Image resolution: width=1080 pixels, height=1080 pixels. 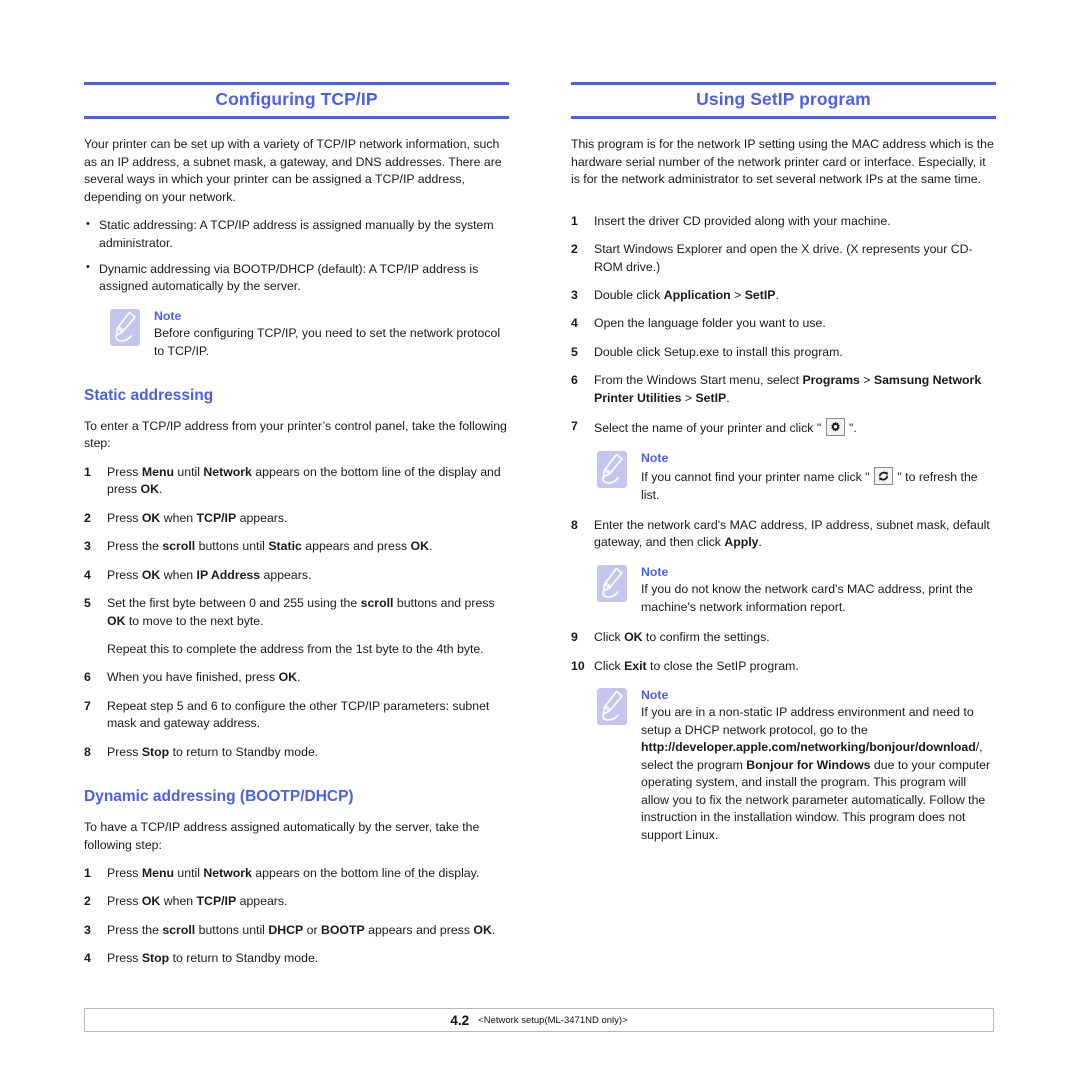 I want to click on numbered-step: 8 Press Stop to return to Standby mode., so click(x=296, y=752).